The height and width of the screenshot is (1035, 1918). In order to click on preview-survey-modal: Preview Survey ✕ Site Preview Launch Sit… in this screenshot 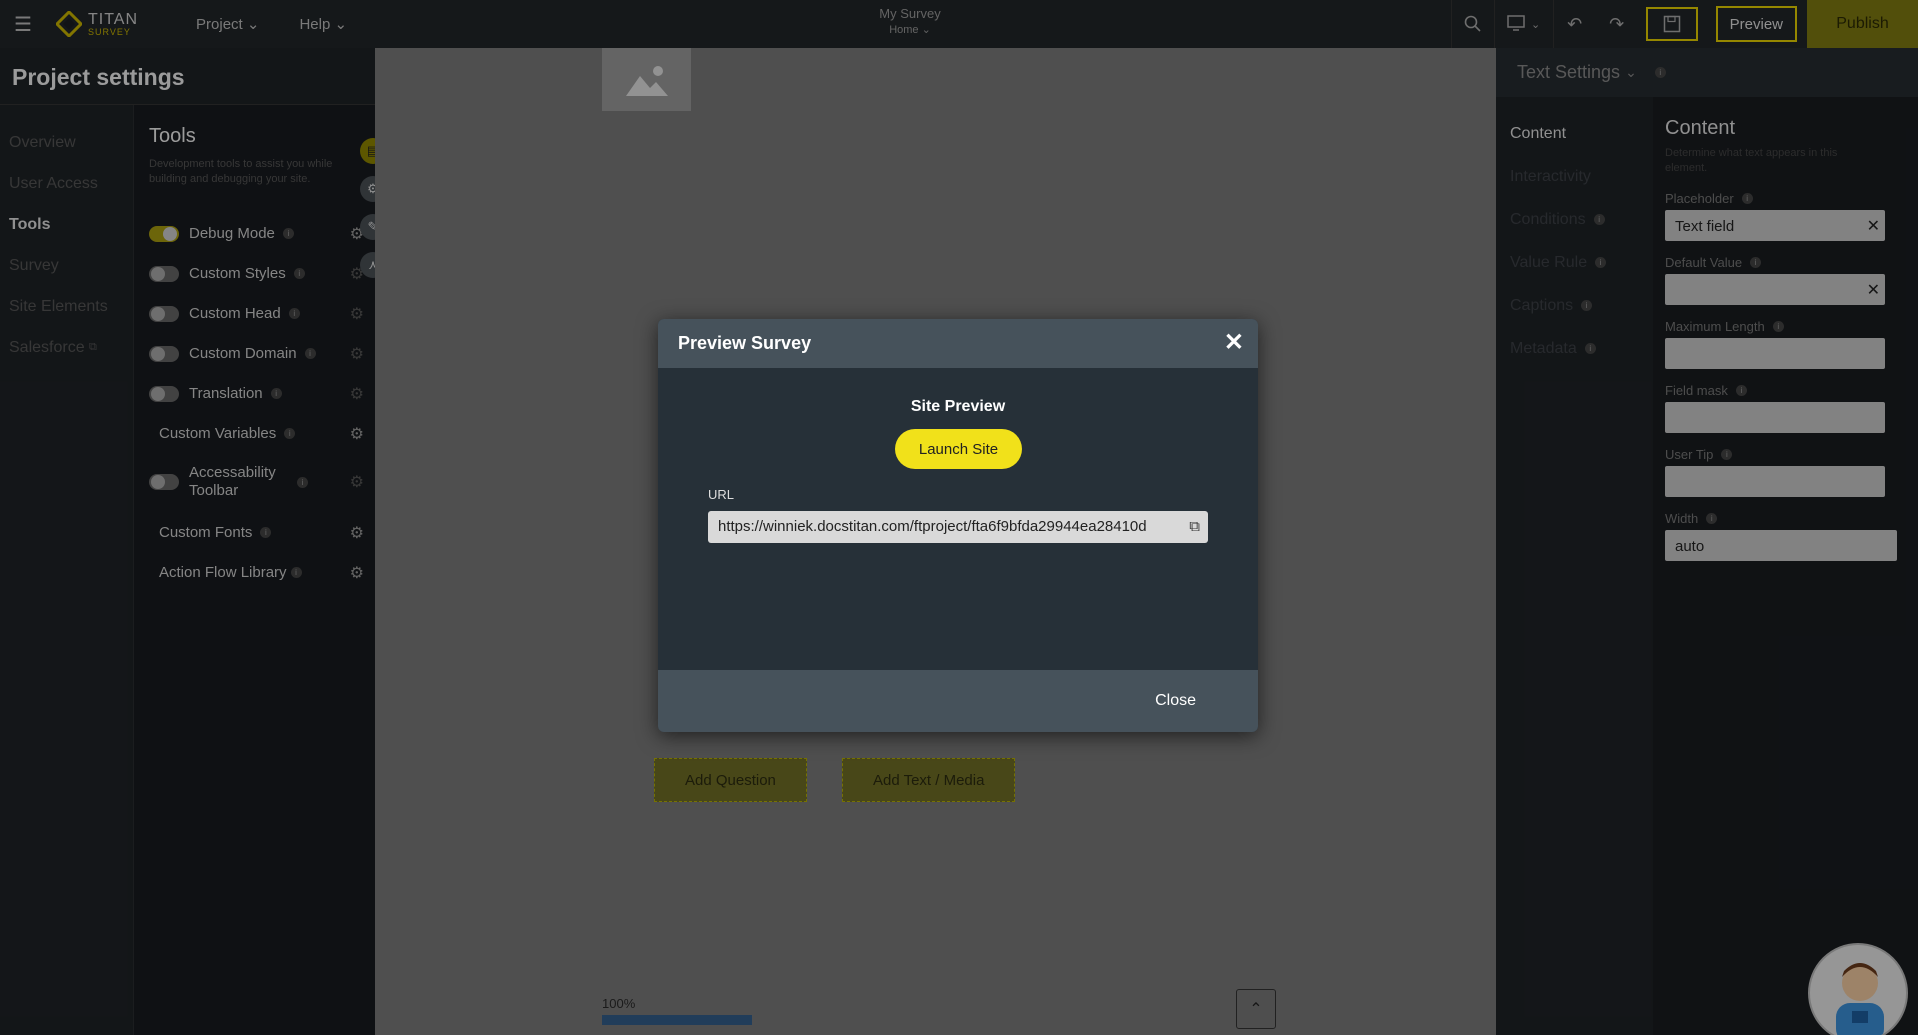, I will do `click(958, 525)`.